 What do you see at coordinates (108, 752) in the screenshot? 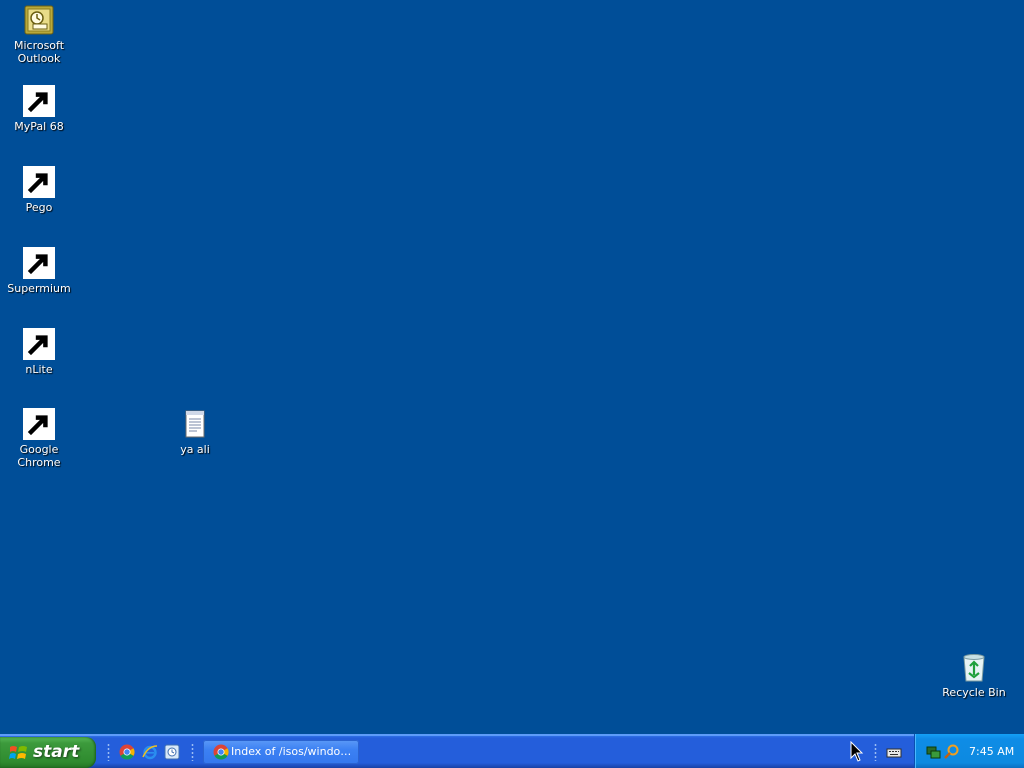
I see `quick-launch-grip` at bounding box center [108, 752].